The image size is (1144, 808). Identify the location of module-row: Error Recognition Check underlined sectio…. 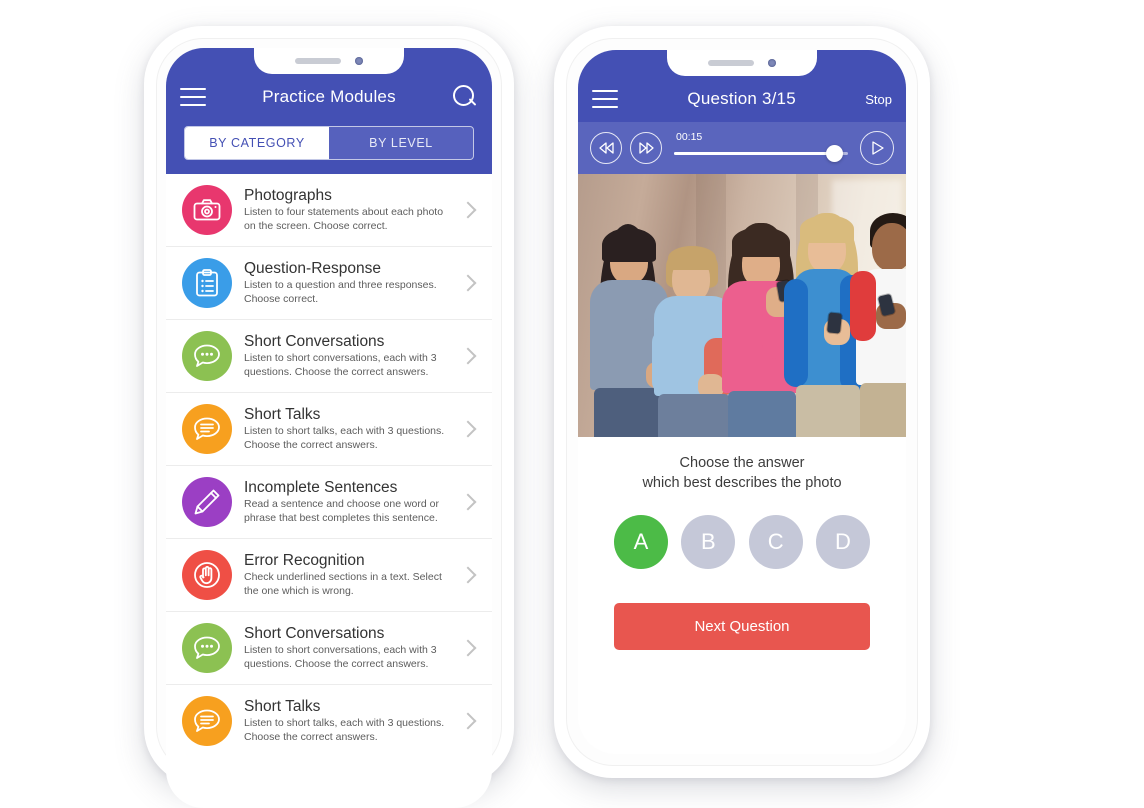
(329, 575).